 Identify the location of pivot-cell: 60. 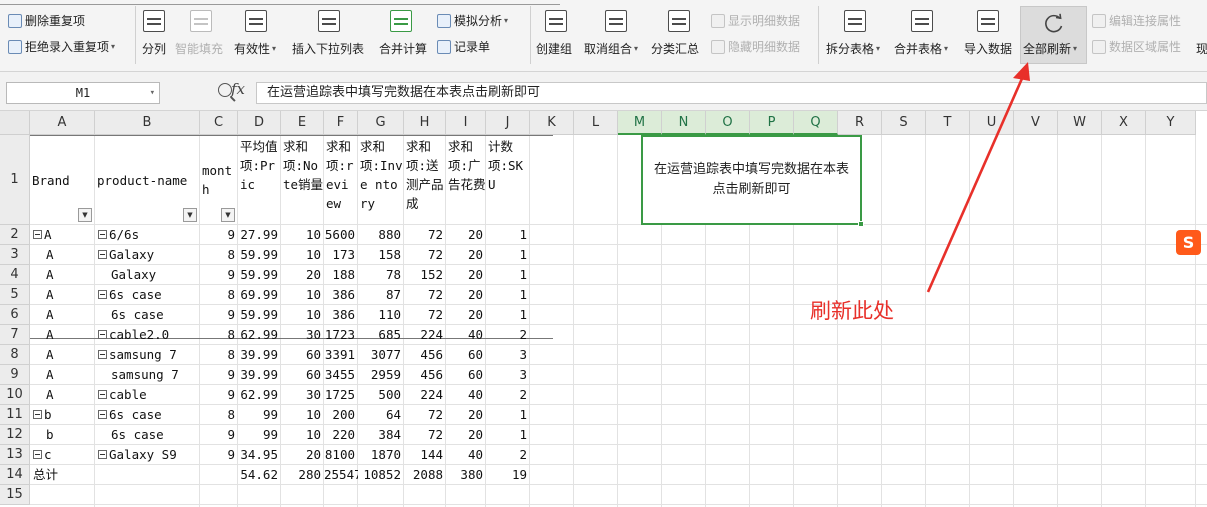
(466, 355).